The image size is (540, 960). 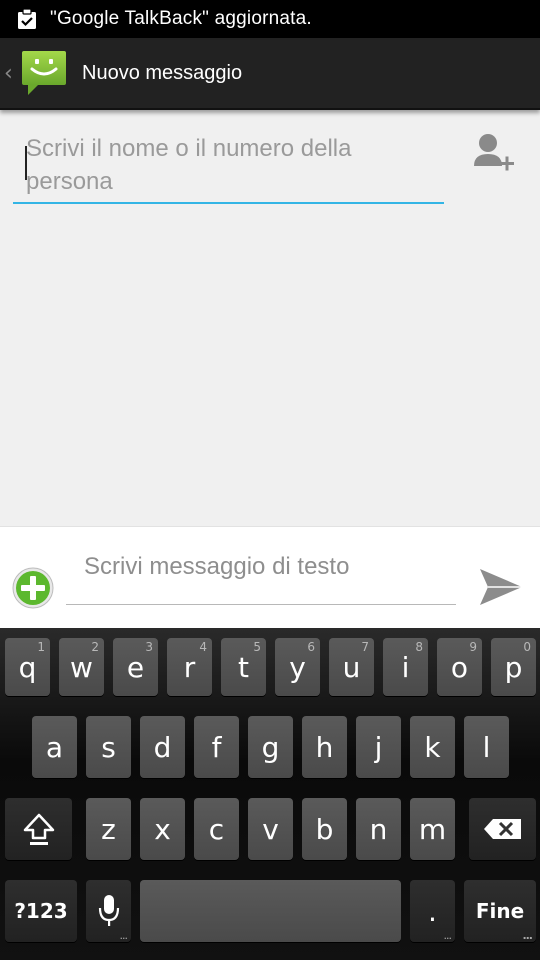 I want to click on key-l: l, so click(x=486, y=747).